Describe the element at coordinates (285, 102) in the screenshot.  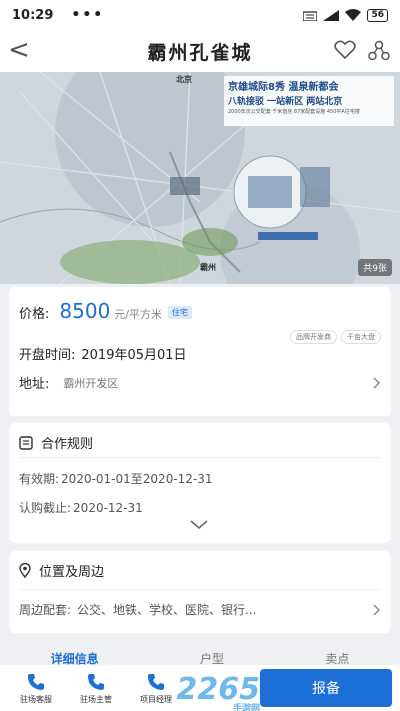
I see `ad-subheadline: 八轨接驳 一站新区 两站北京` at that location.